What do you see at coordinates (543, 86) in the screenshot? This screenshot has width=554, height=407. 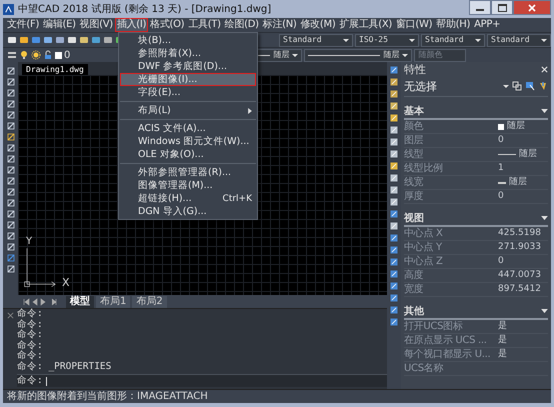 I see `quick-select-icon` at bounding box center [543, 86].